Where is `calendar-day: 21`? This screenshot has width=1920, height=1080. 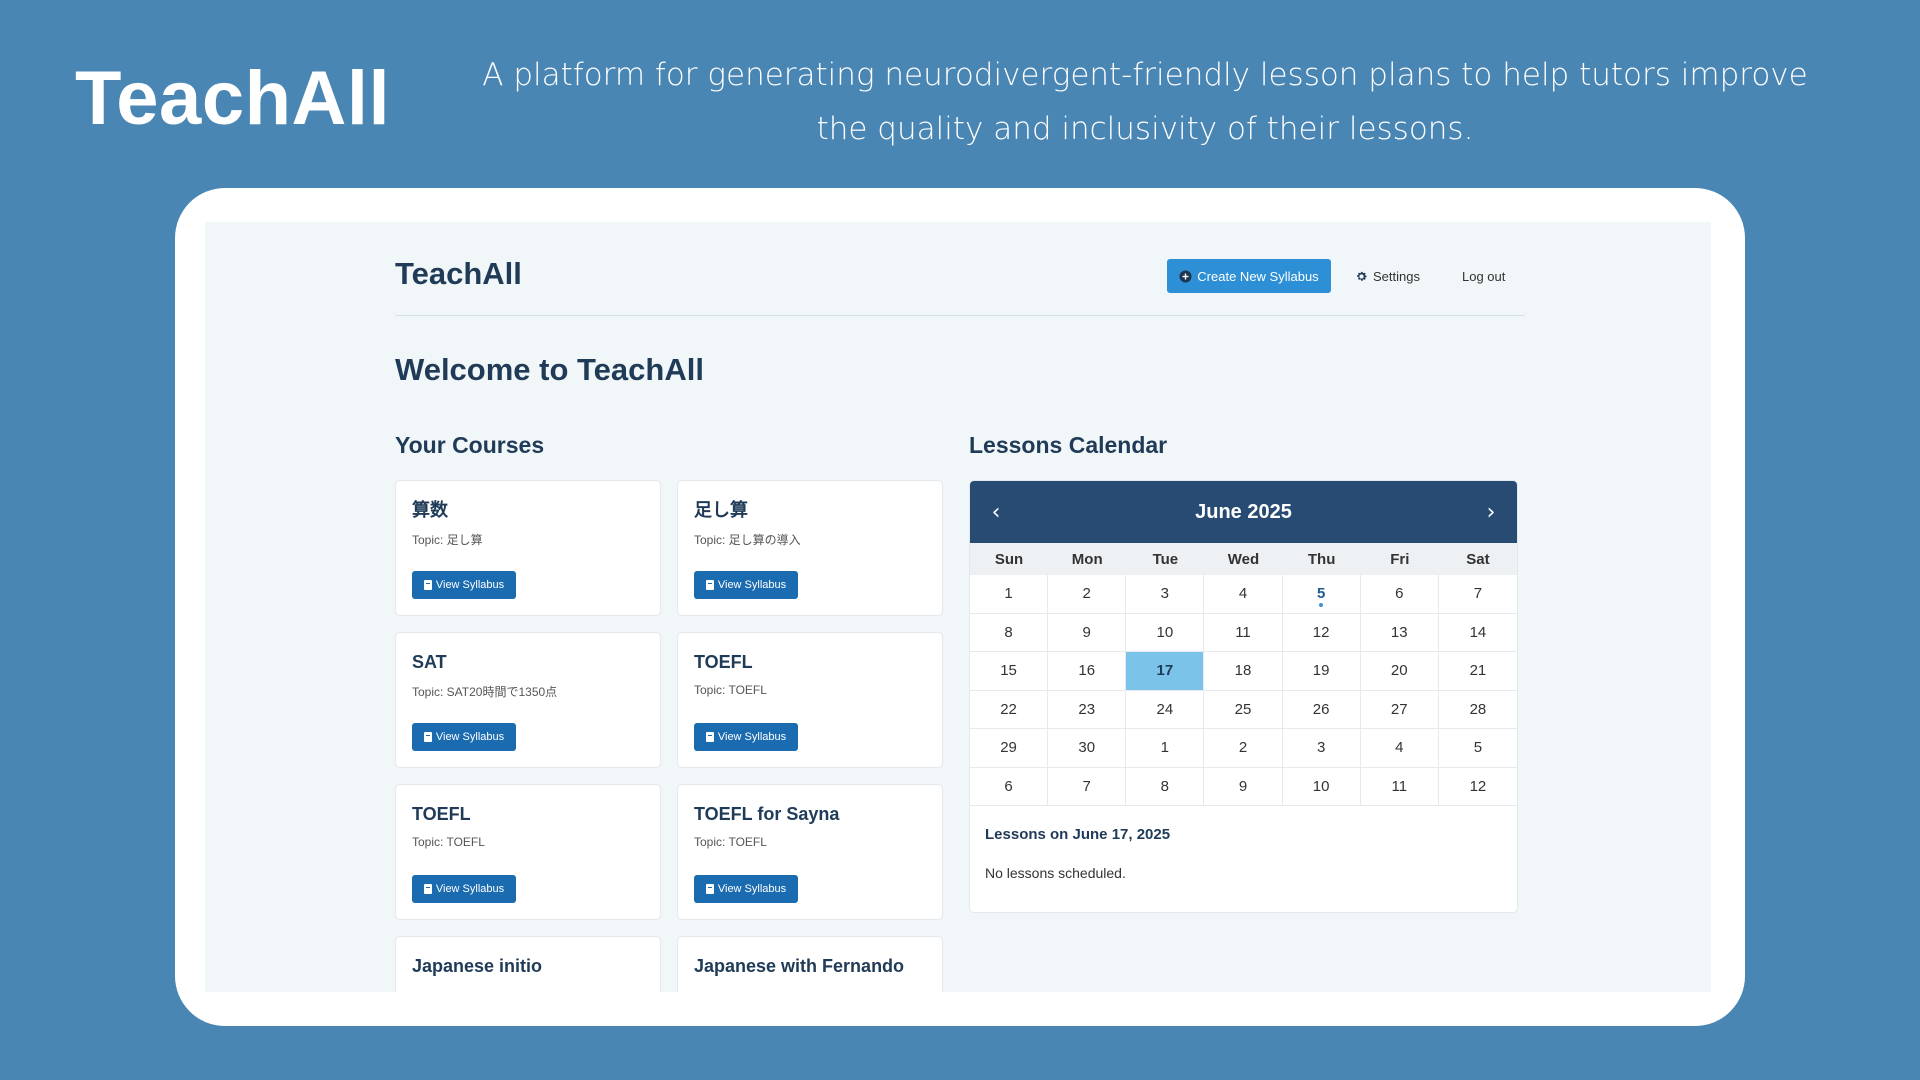 calendar-day: 21 is located at coordinates (1477, 671).